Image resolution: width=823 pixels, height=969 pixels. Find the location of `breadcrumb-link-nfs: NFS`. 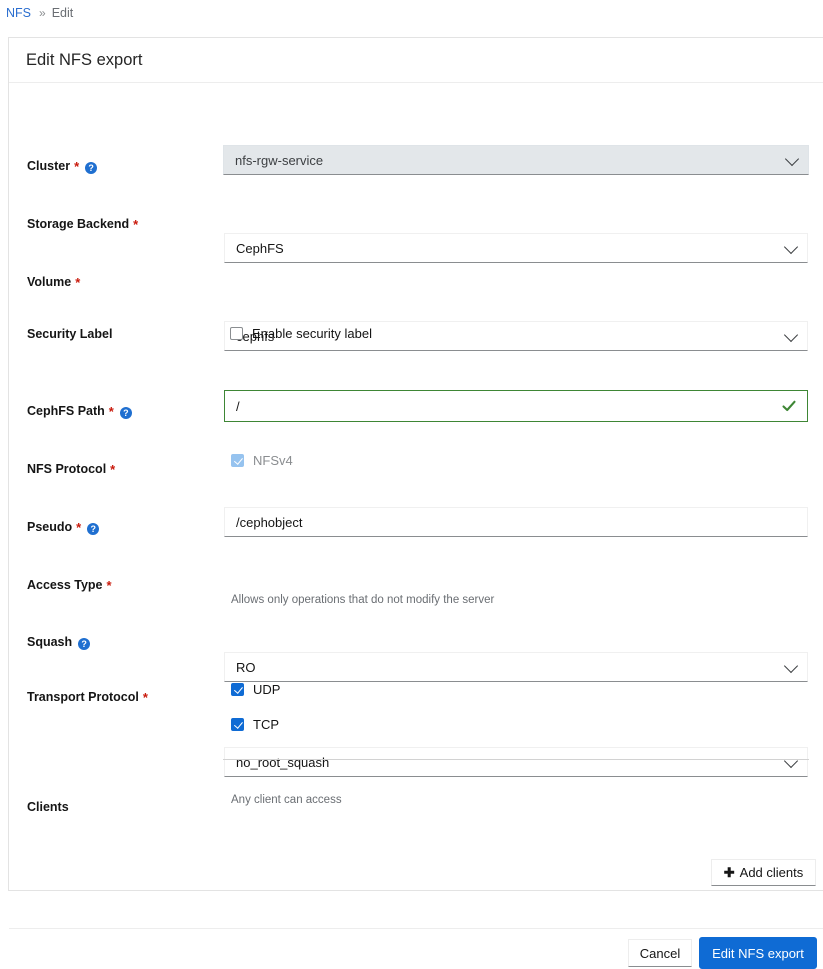

breadcrumb-link-nfs: NFS is located at coordinates (18, 13).